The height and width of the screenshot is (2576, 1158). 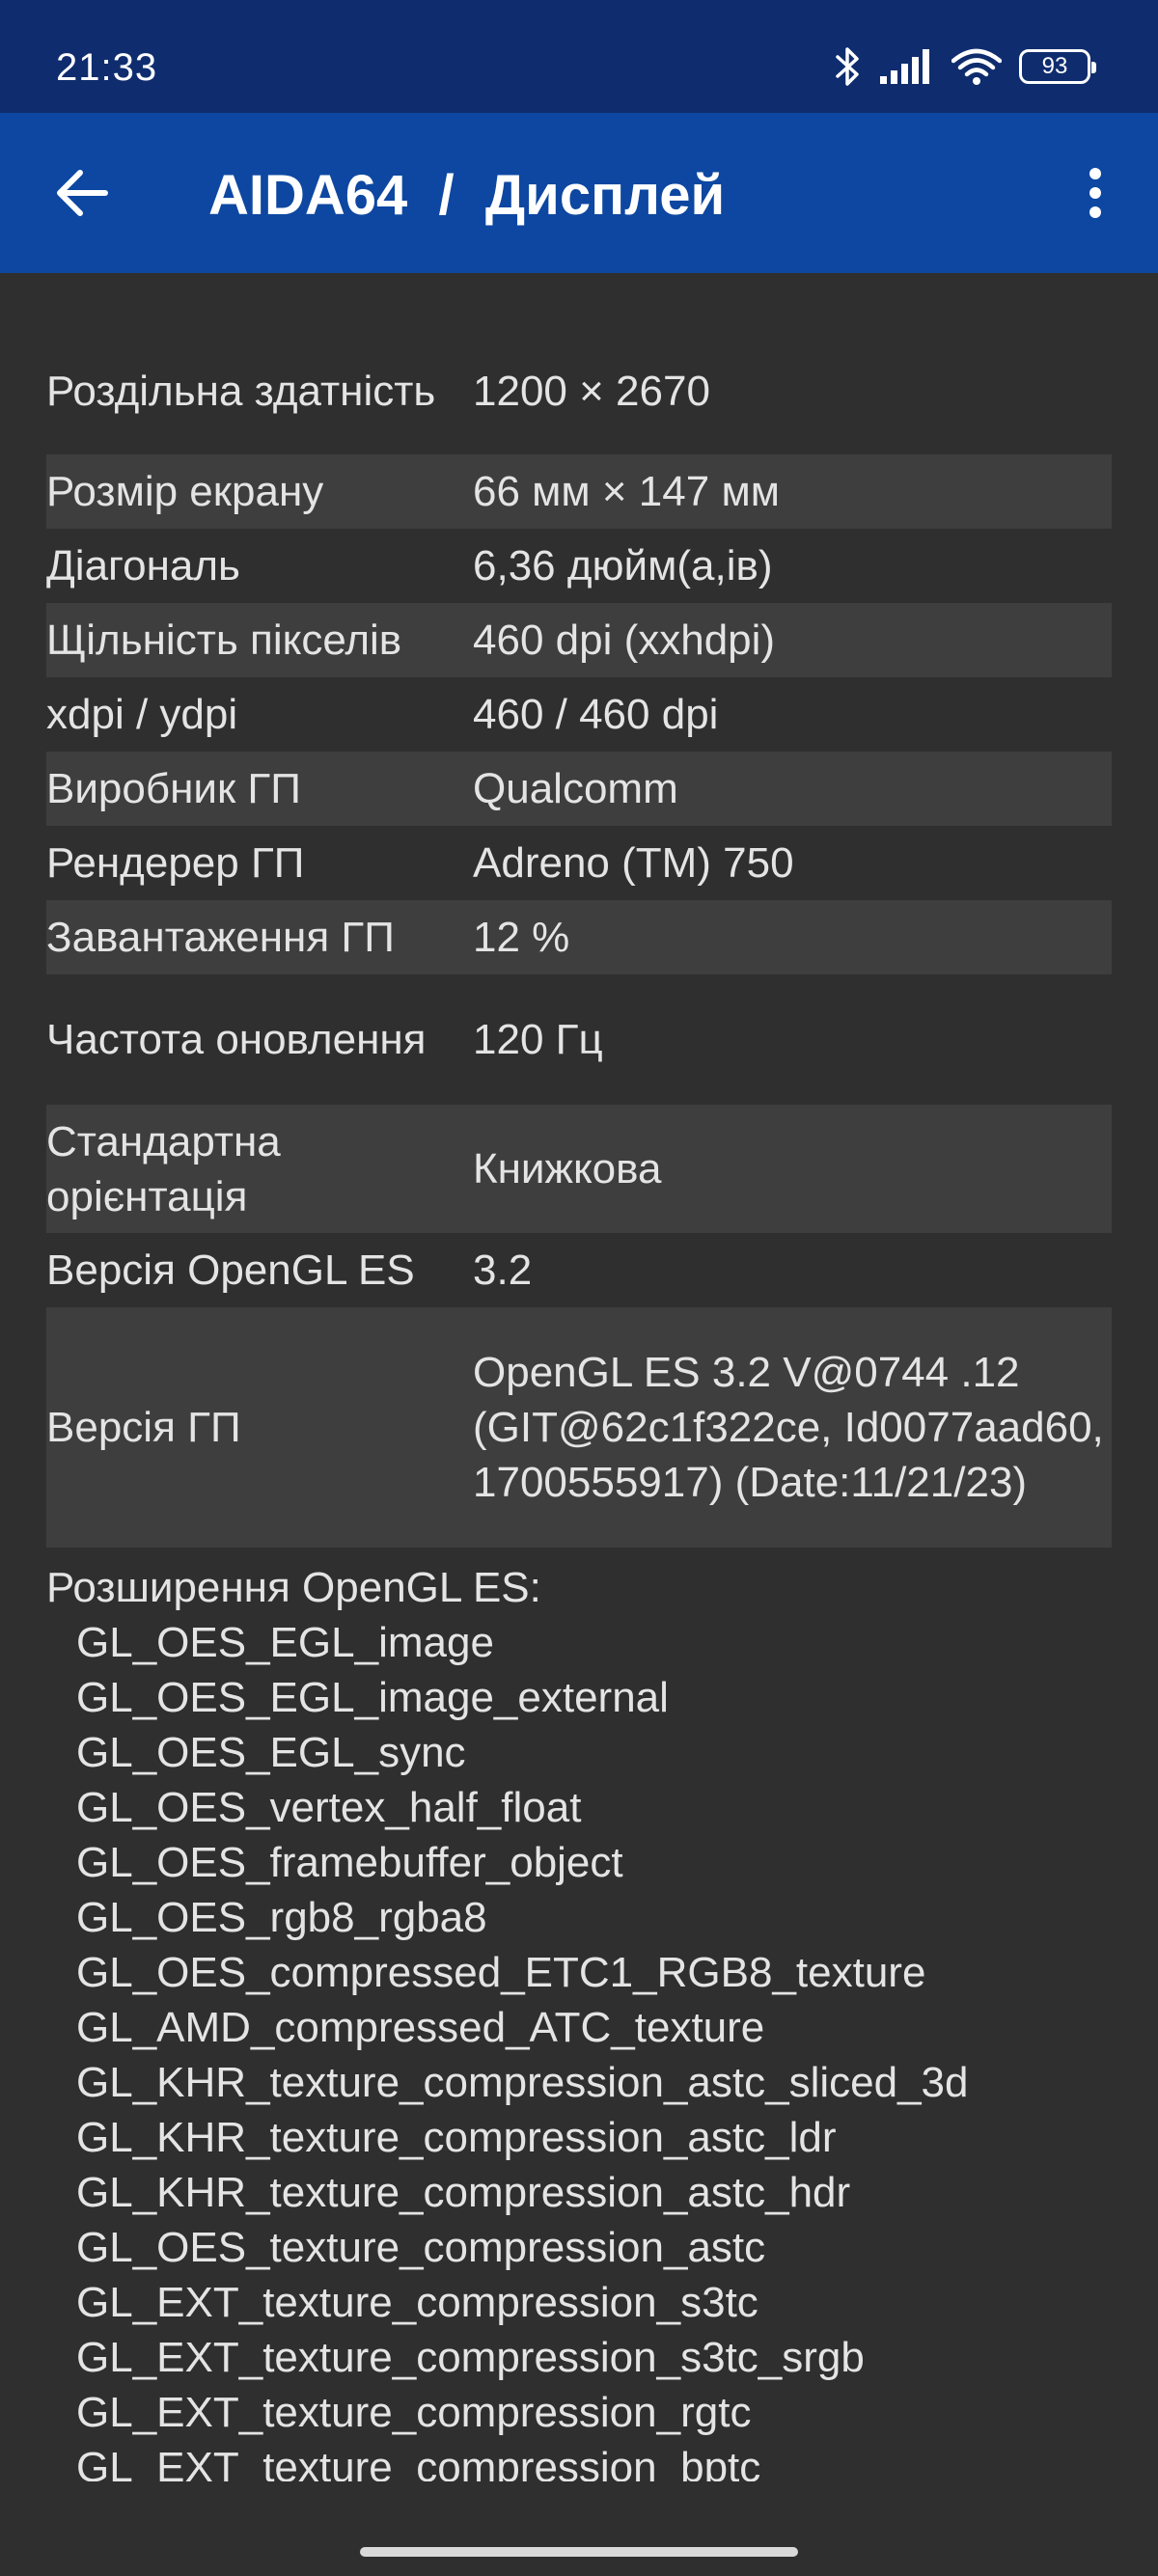 What do you see at coordinates (579, 2529) in the screenshot?
I see `nav-bar-area` at bounding box center [579, 2529].